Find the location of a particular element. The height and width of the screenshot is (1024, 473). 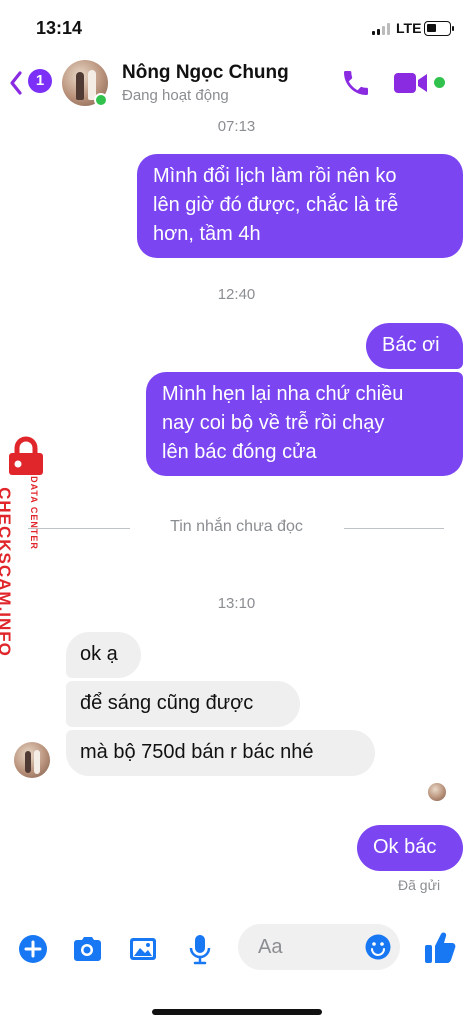

video-call-button is located at coordinates (411, 83).